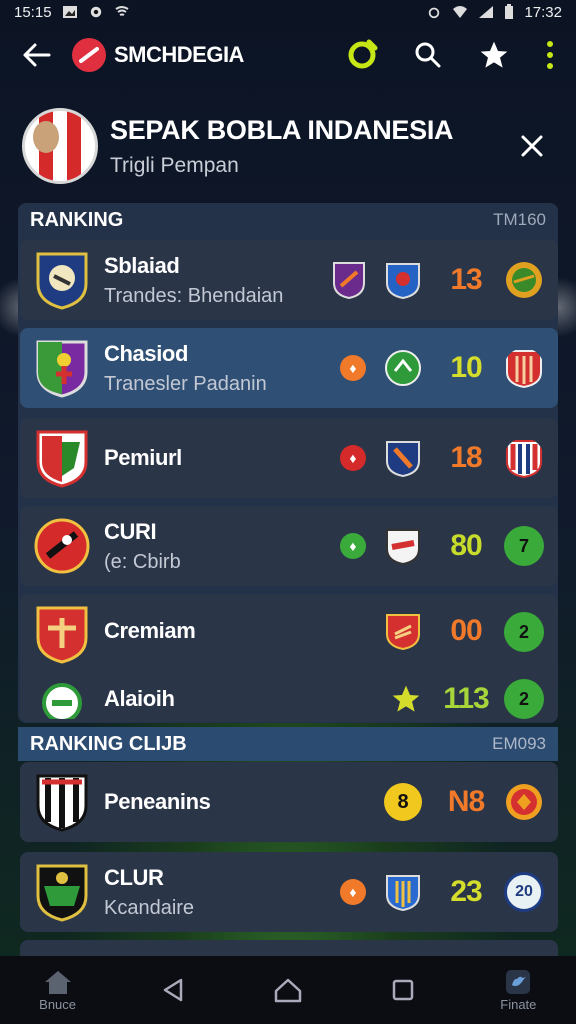 This screenshot has width=576, height=1024. I want to click on battery-icon, so click(509, 11).